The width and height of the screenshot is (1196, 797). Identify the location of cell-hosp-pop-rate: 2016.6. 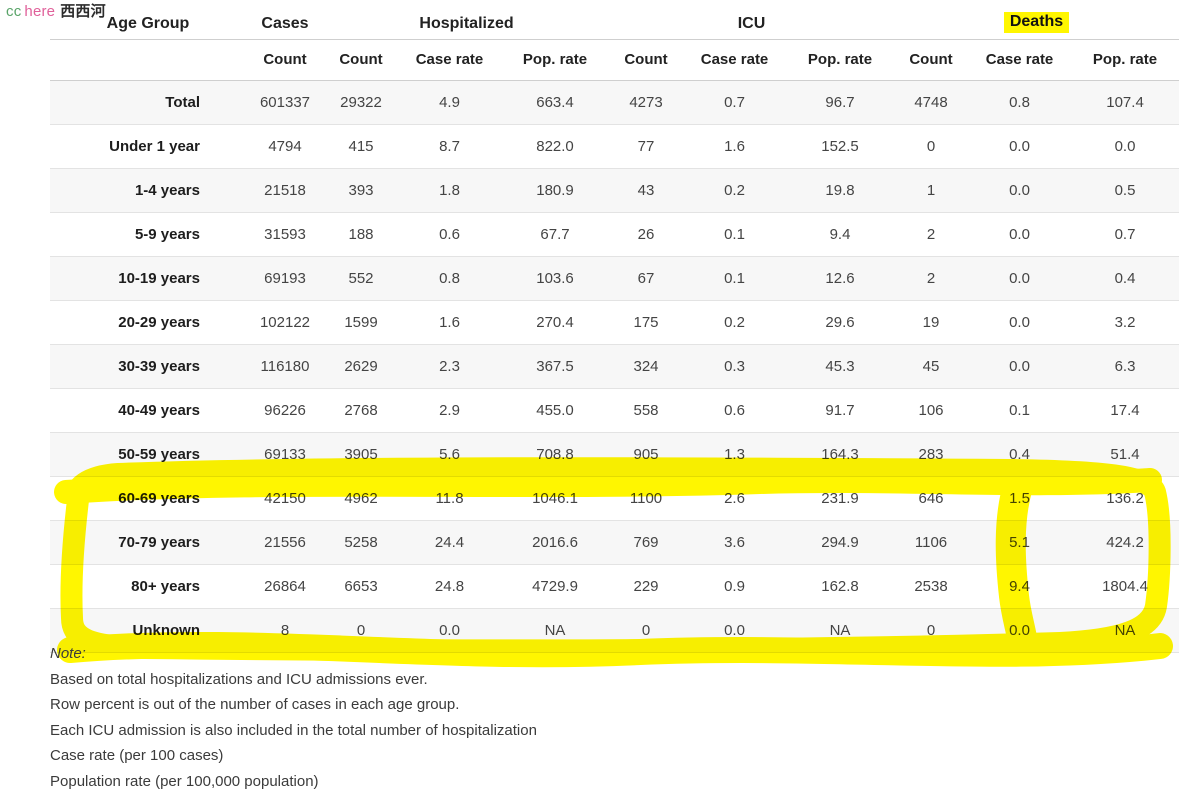
(555, 542).